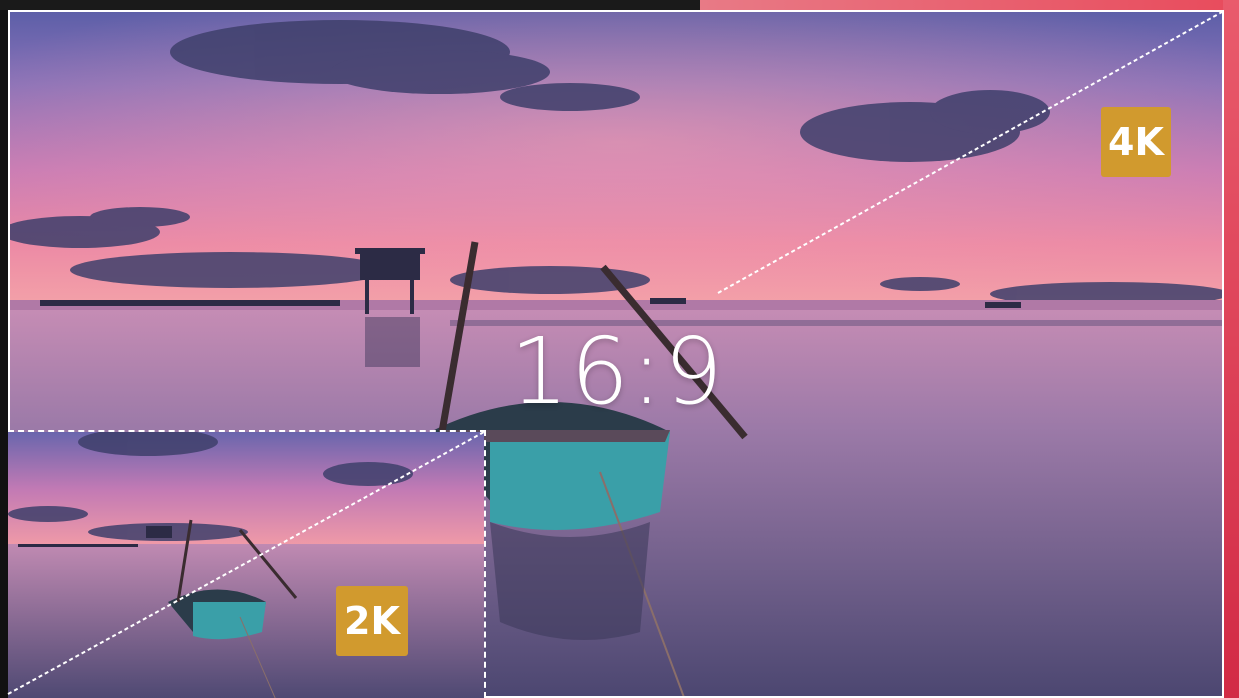 The image size is (1239, 698). Describe the element at coordinates (617, 371) in the screenshot. I see `aspect-ratio-label: 16:9` at that location.